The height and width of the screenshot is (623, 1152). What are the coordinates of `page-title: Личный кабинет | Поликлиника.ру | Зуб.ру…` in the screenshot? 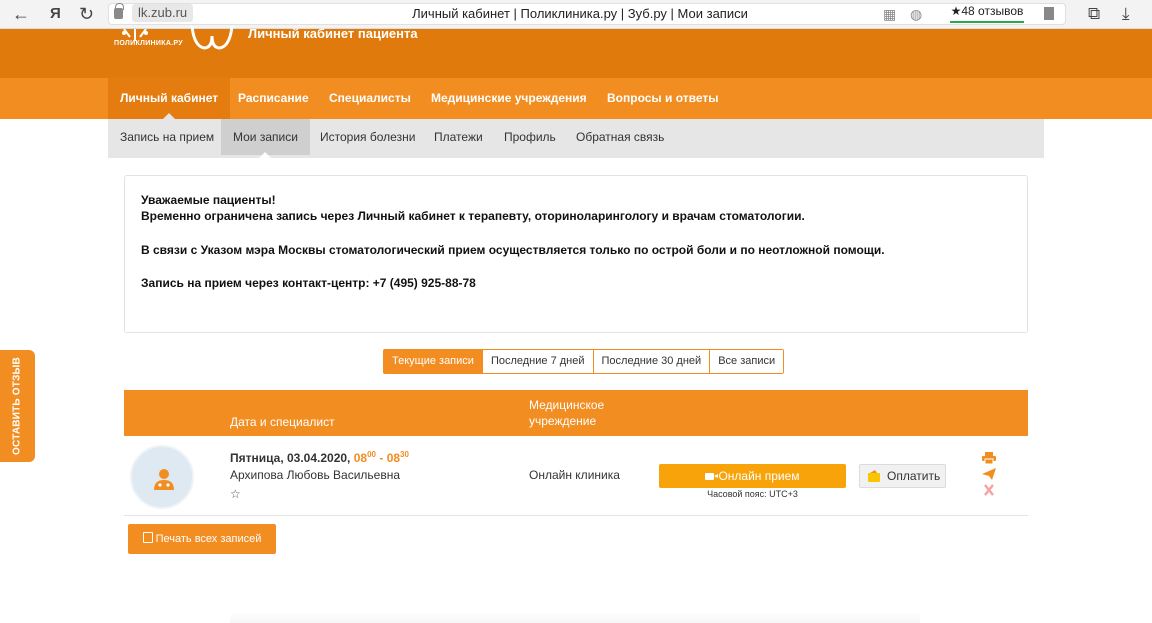 It's located at (580, 13).